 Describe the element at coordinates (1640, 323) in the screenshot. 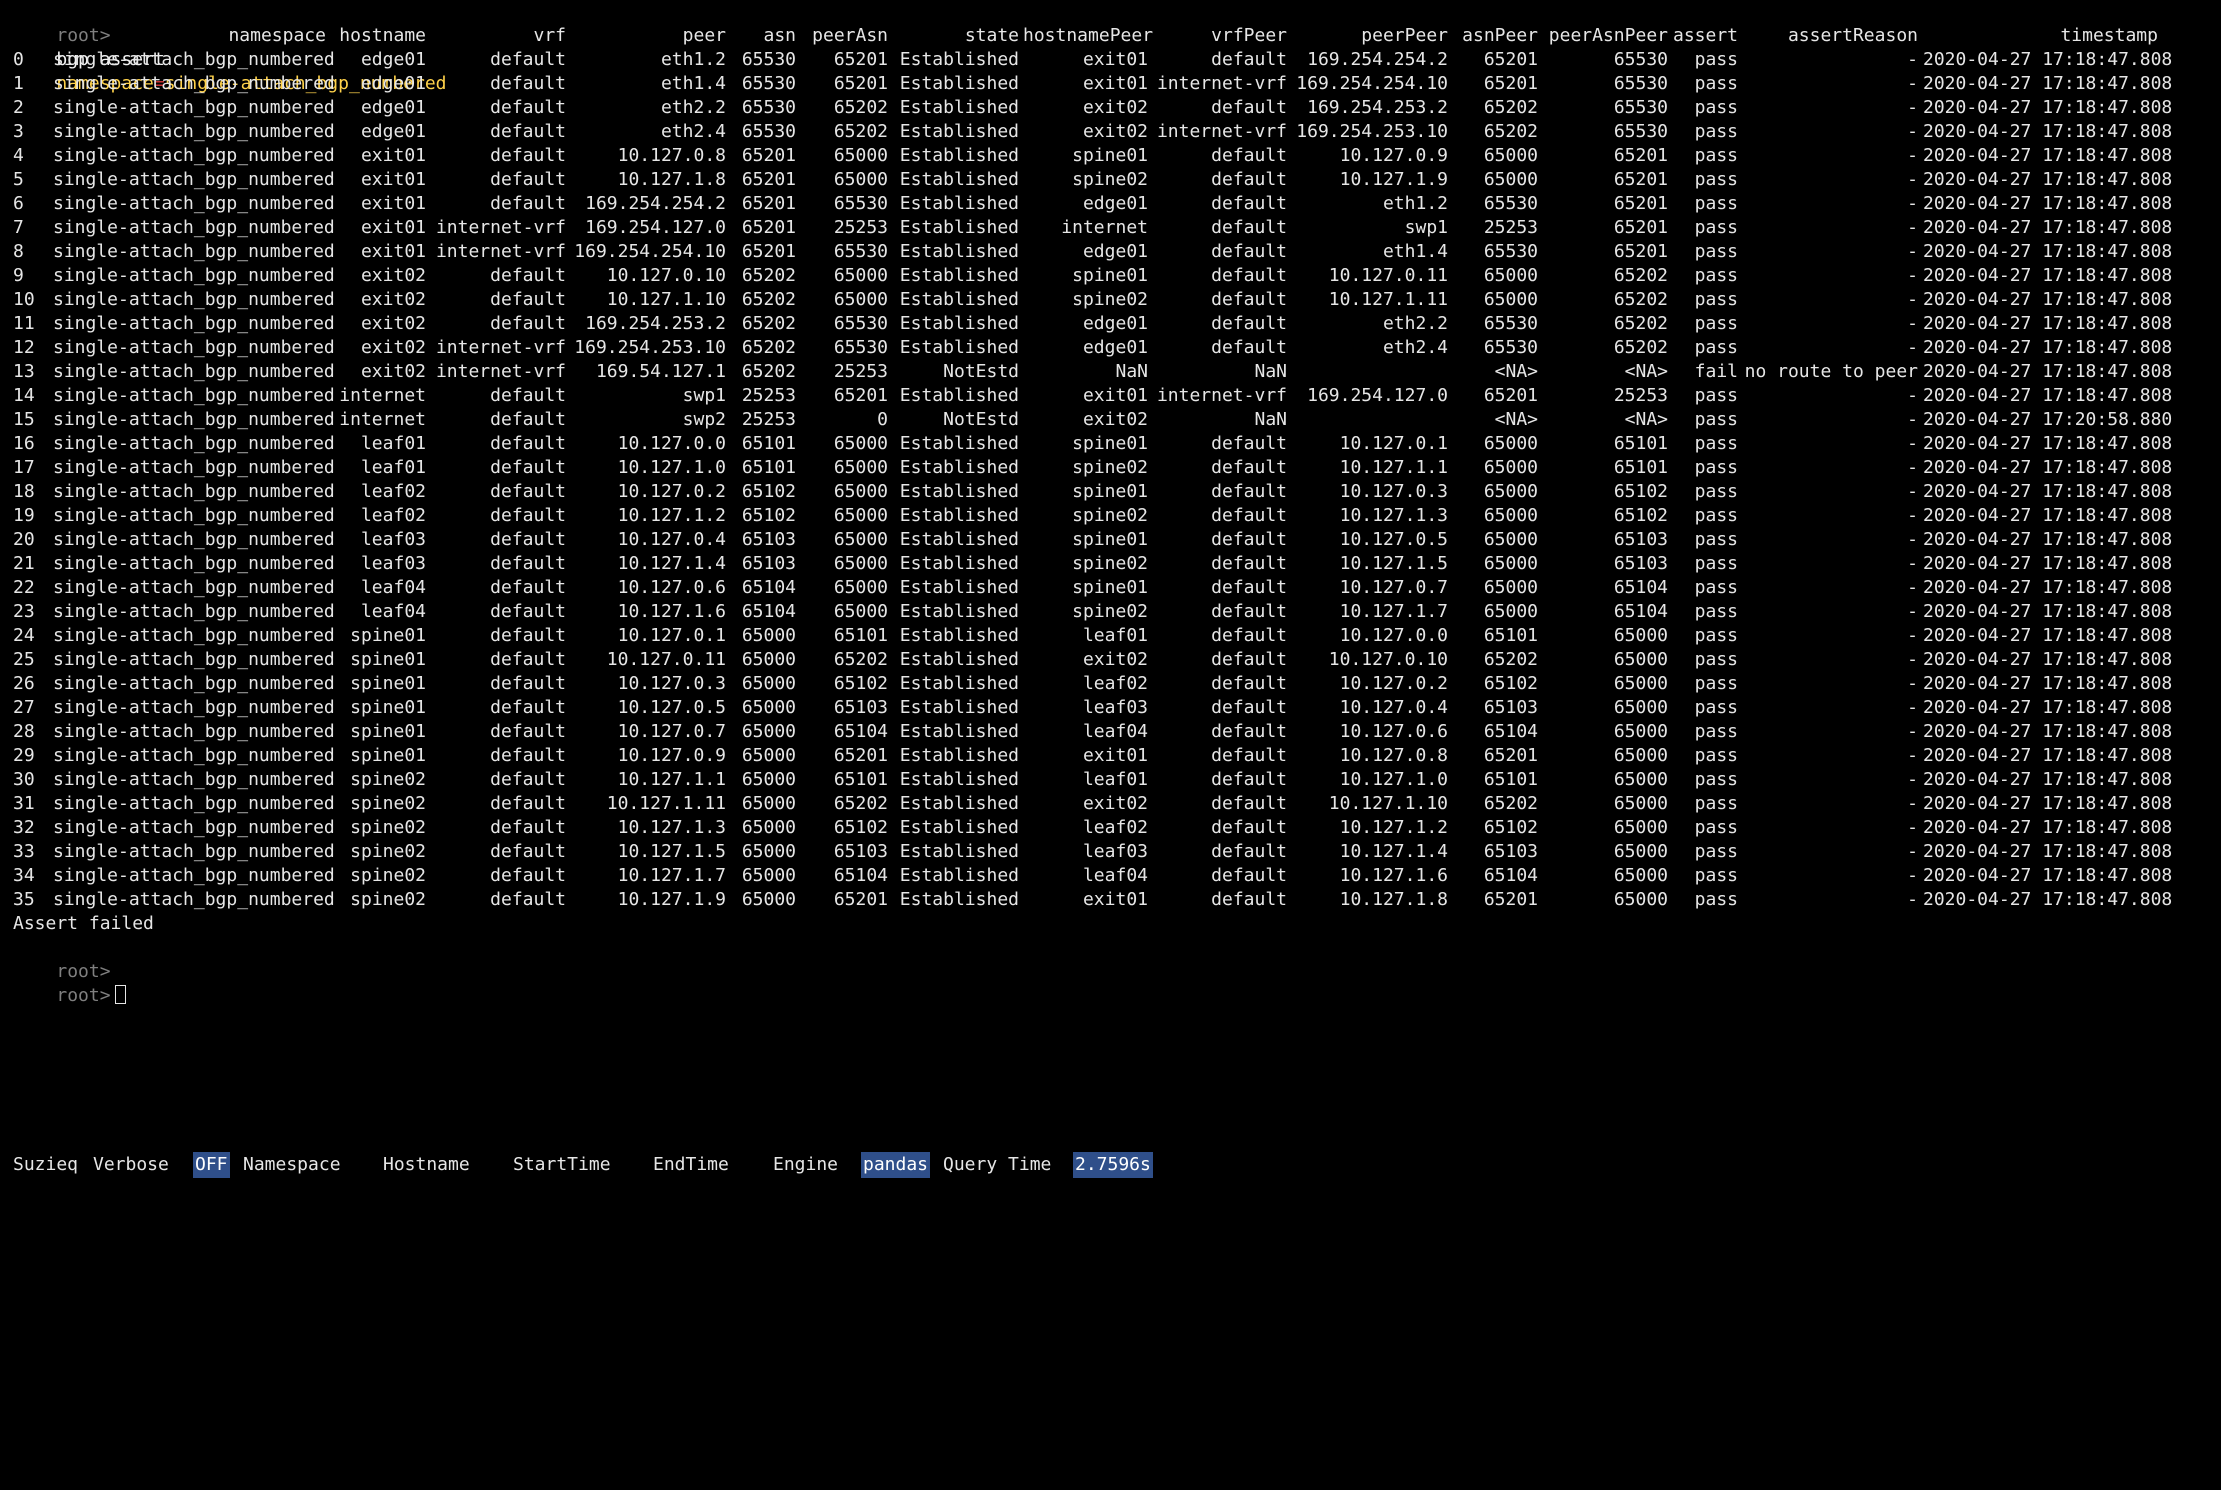

I see `cell-peer-asn-peer: 65202` at that location.